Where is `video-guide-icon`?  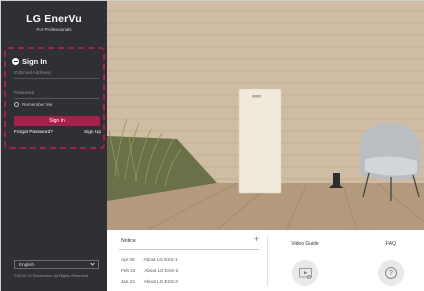 video-guide-icon is located at coordinates (305, 273).